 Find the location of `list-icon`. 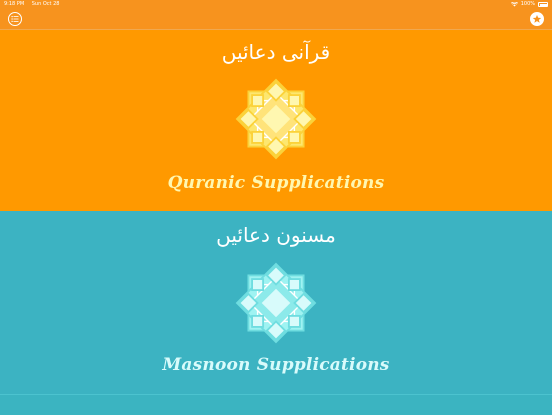

list-icon is located at coordinates (15, 19).